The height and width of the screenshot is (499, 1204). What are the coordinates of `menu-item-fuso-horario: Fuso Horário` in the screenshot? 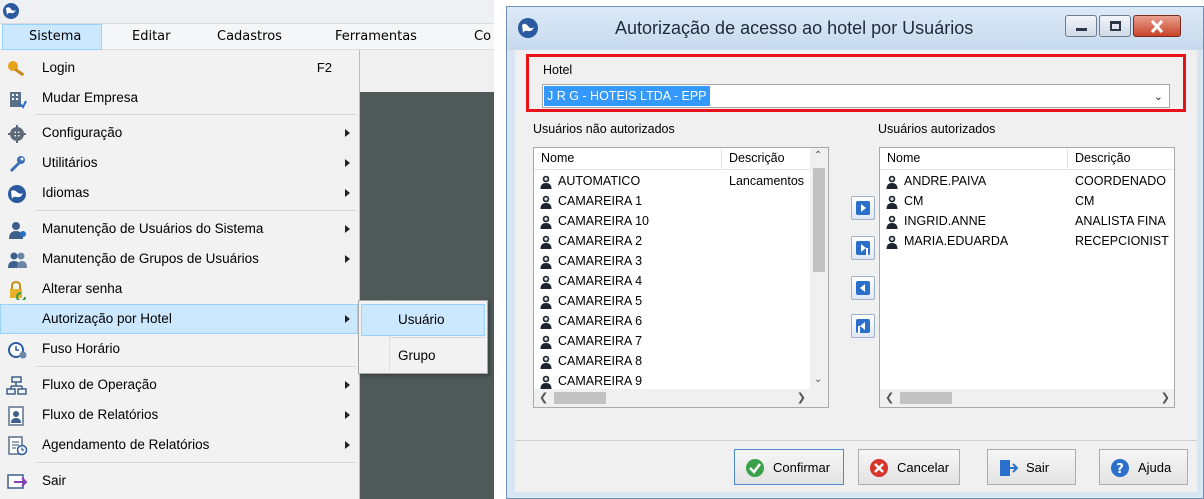 It's located at (179, 349).